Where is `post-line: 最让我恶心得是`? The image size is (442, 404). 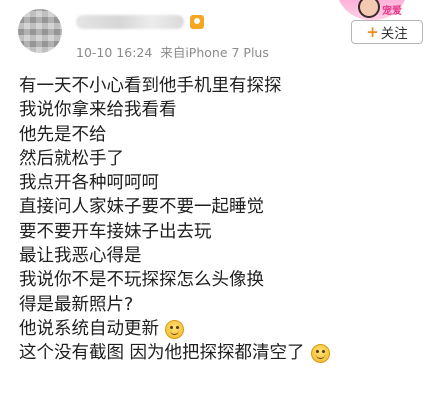
post-line: 最让我恶心得是 is located at coordinates (224, 256).